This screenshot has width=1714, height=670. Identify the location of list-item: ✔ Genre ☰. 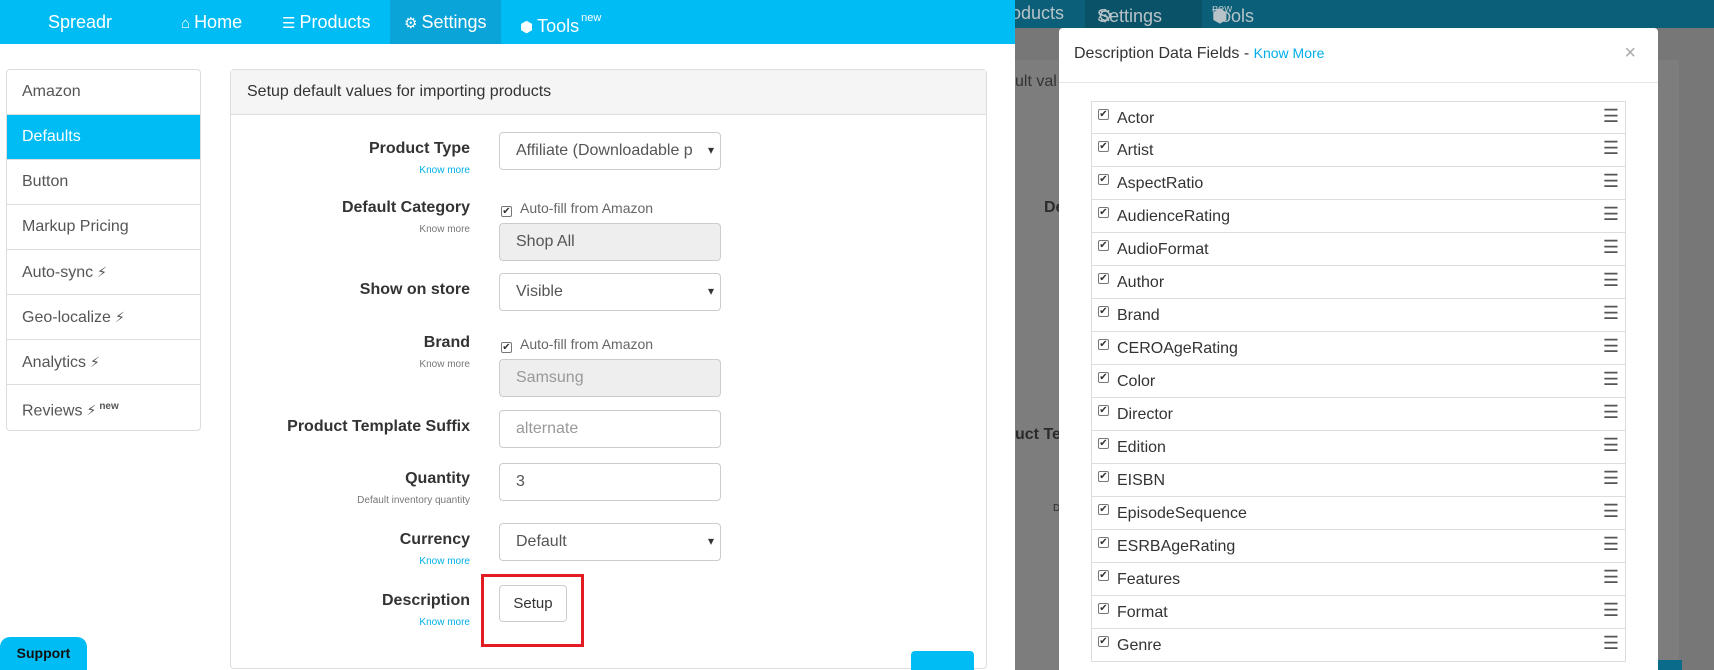
(1358, 645).